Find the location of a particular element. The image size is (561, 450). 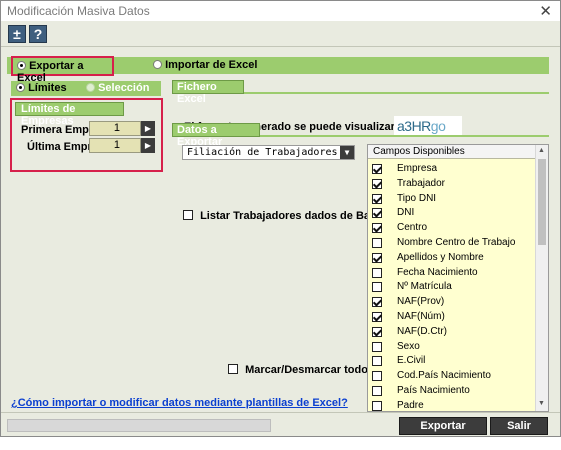

listar-baja-checkbox: Listar Trabajadores dados de Baja is located at coordinates (281, 216).